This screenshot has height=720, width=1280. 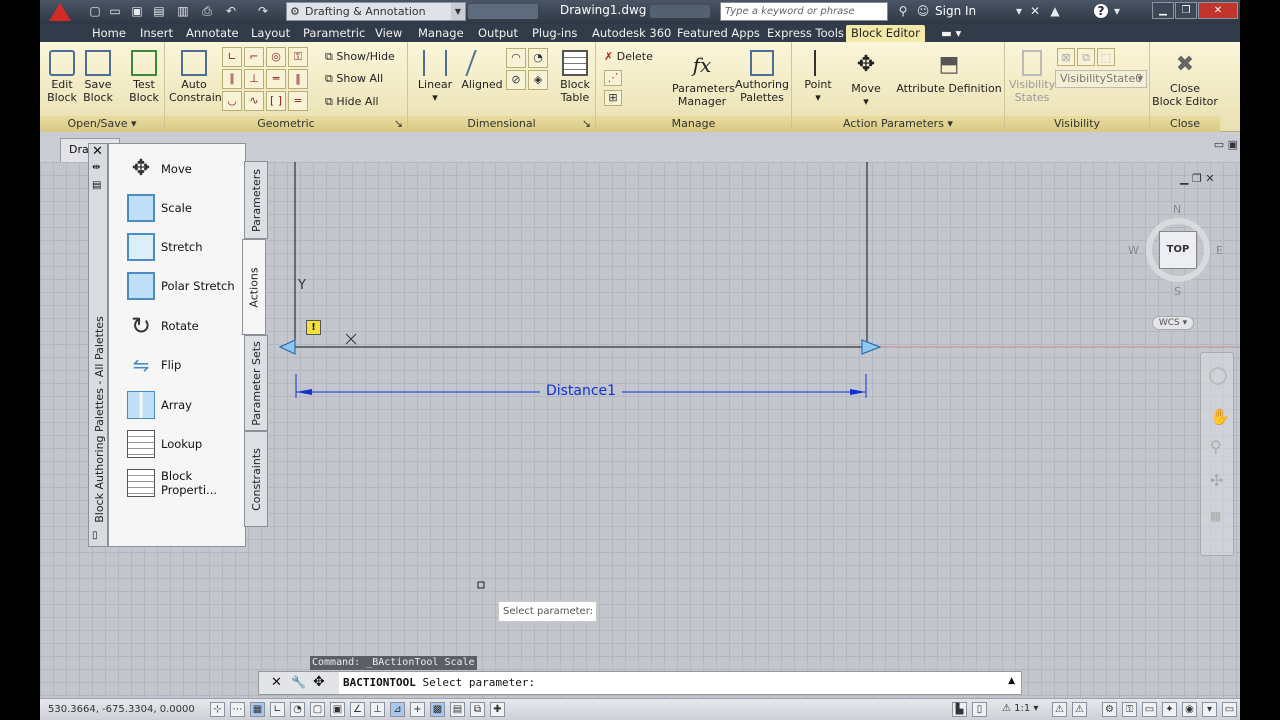 What do you see at coordinates (1219, 250) in the screenshot?
I see `compass-east: E` at bounding box center [1219, 250].